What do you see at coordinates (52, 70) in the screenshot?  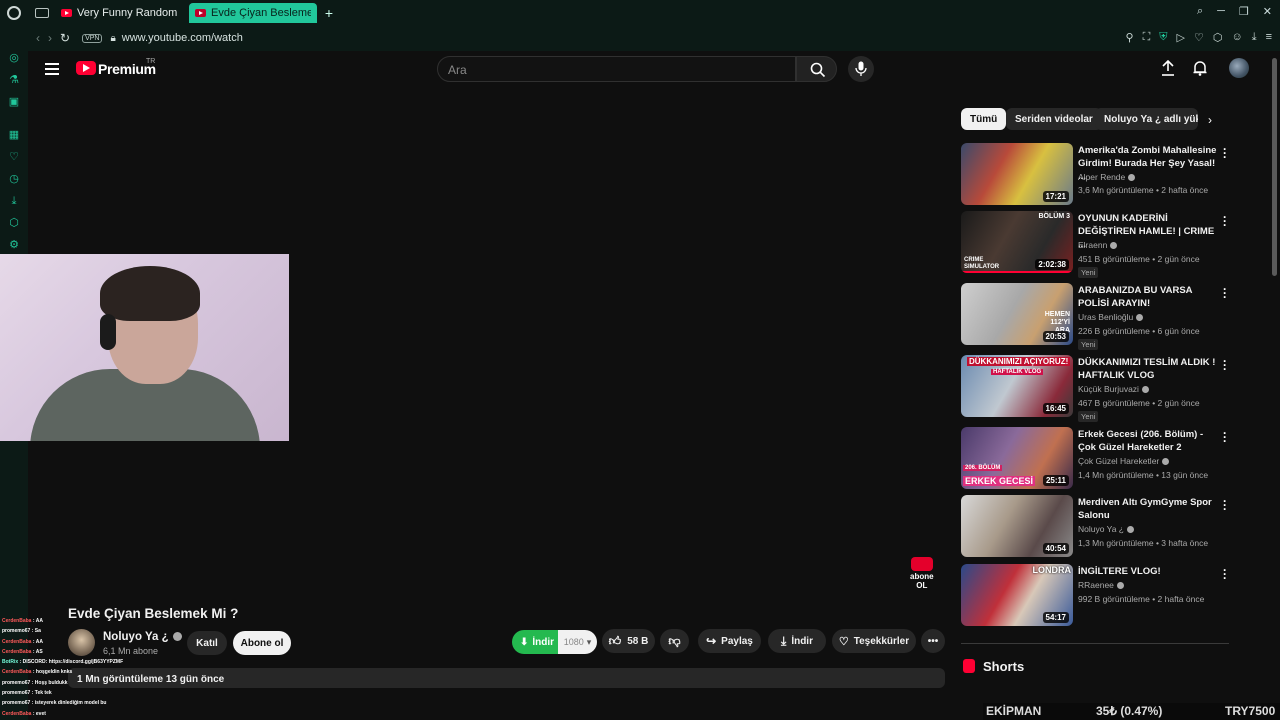 I see `guide-menu-icon` at bounding box center [52, 70].